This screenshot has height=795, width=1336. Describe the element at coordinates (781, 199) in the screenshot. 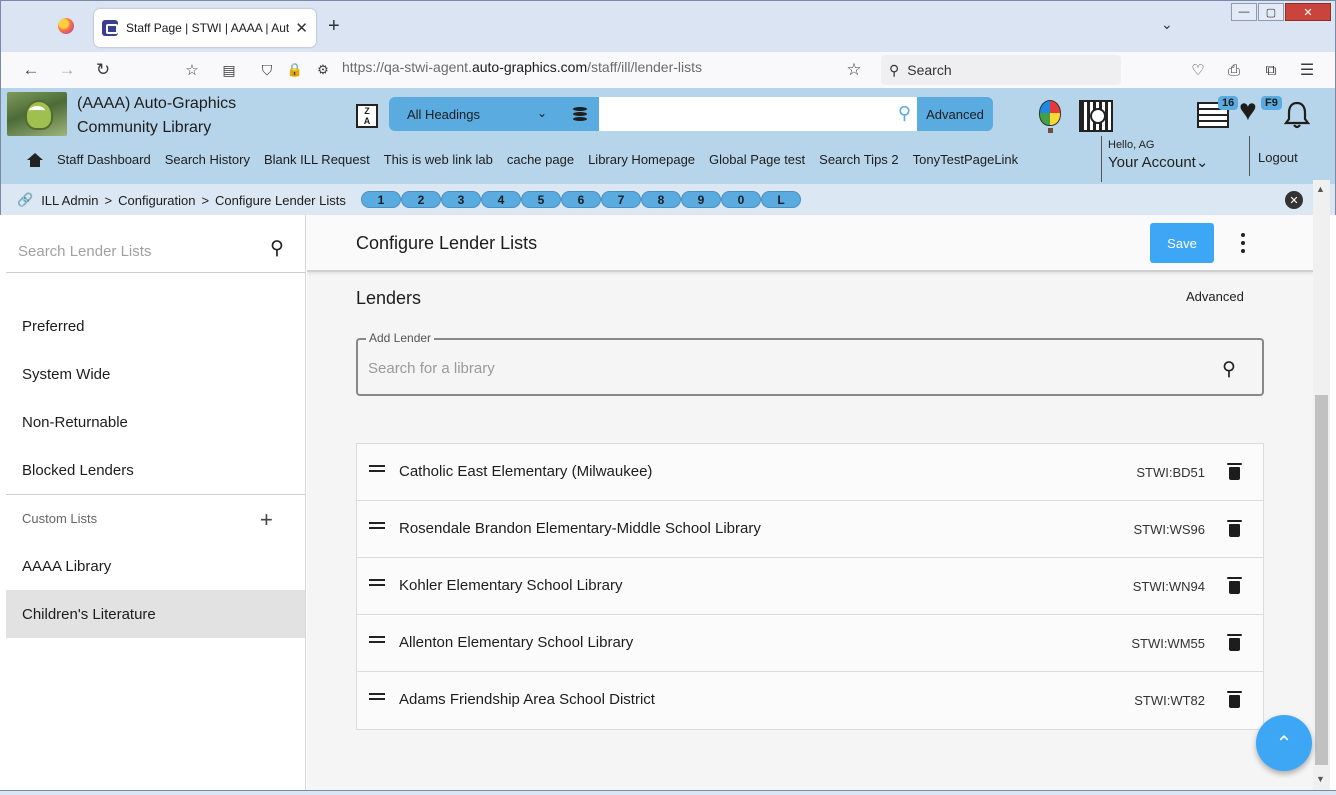

I see `pager-button: L` at that location.